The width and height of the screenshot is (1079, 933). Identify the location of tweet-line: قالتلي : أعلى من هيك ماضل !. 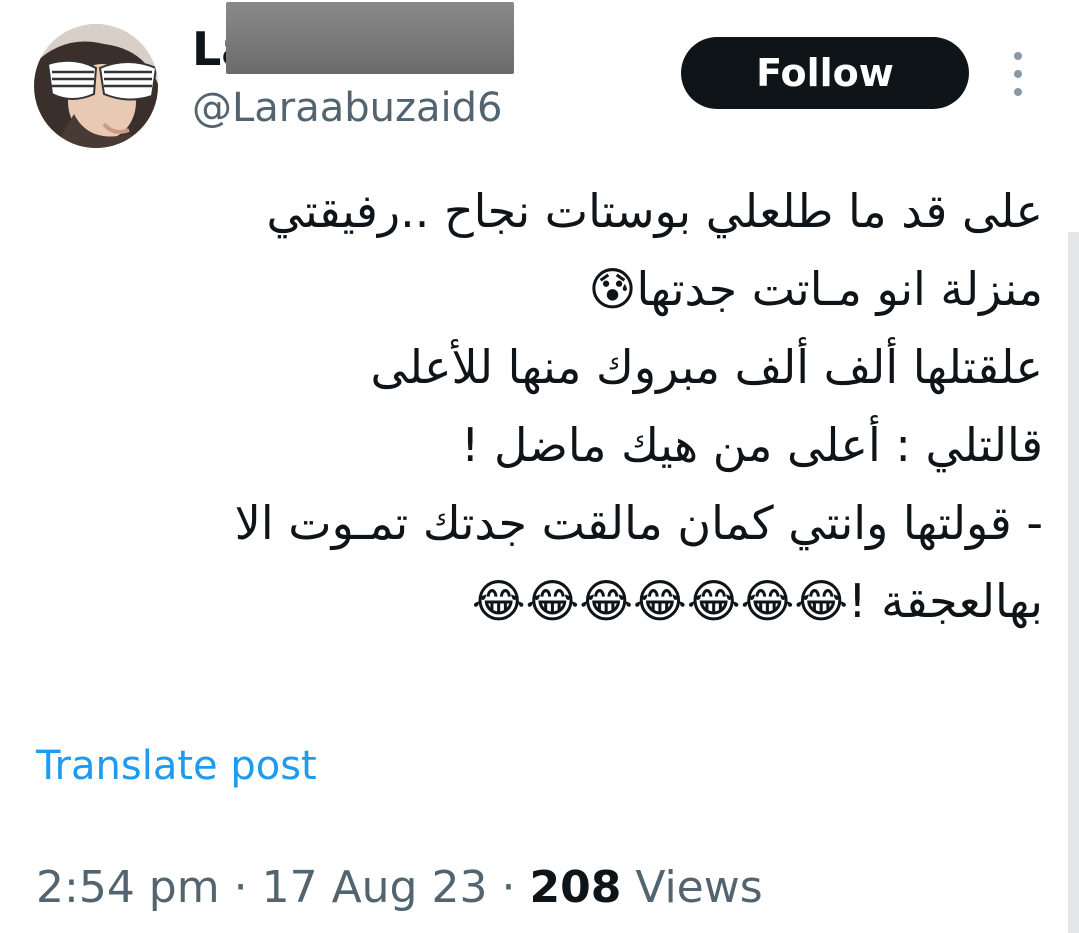
(751, 445).